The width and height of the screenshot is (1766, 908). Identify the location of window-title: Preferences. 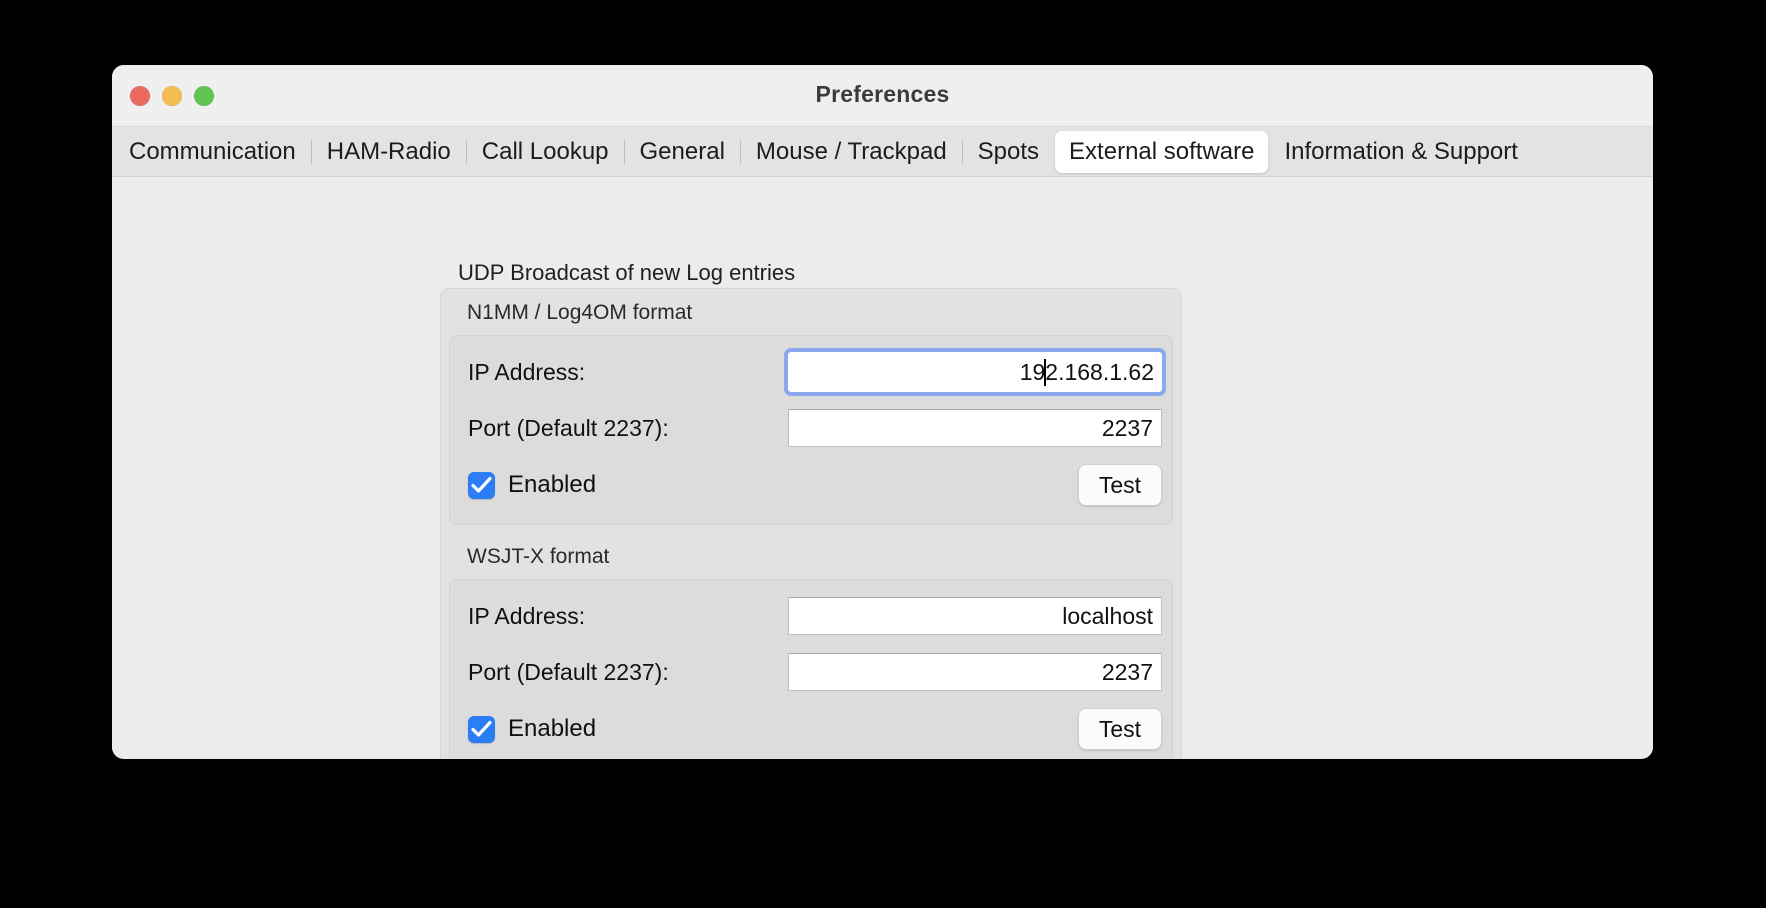
(882, 94).